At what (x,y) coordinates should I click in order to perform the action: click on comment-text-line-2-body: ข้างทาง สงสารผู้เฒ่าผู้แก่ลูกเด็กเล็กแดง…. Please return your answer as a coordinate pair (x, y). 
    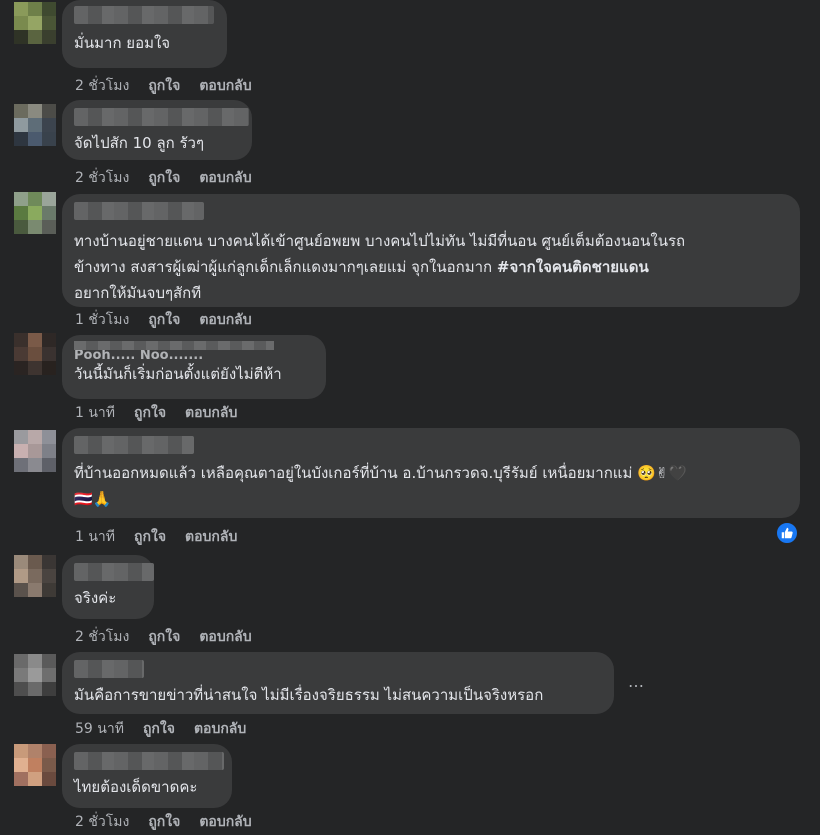
    Looking at the image, I should click on (285, 267).